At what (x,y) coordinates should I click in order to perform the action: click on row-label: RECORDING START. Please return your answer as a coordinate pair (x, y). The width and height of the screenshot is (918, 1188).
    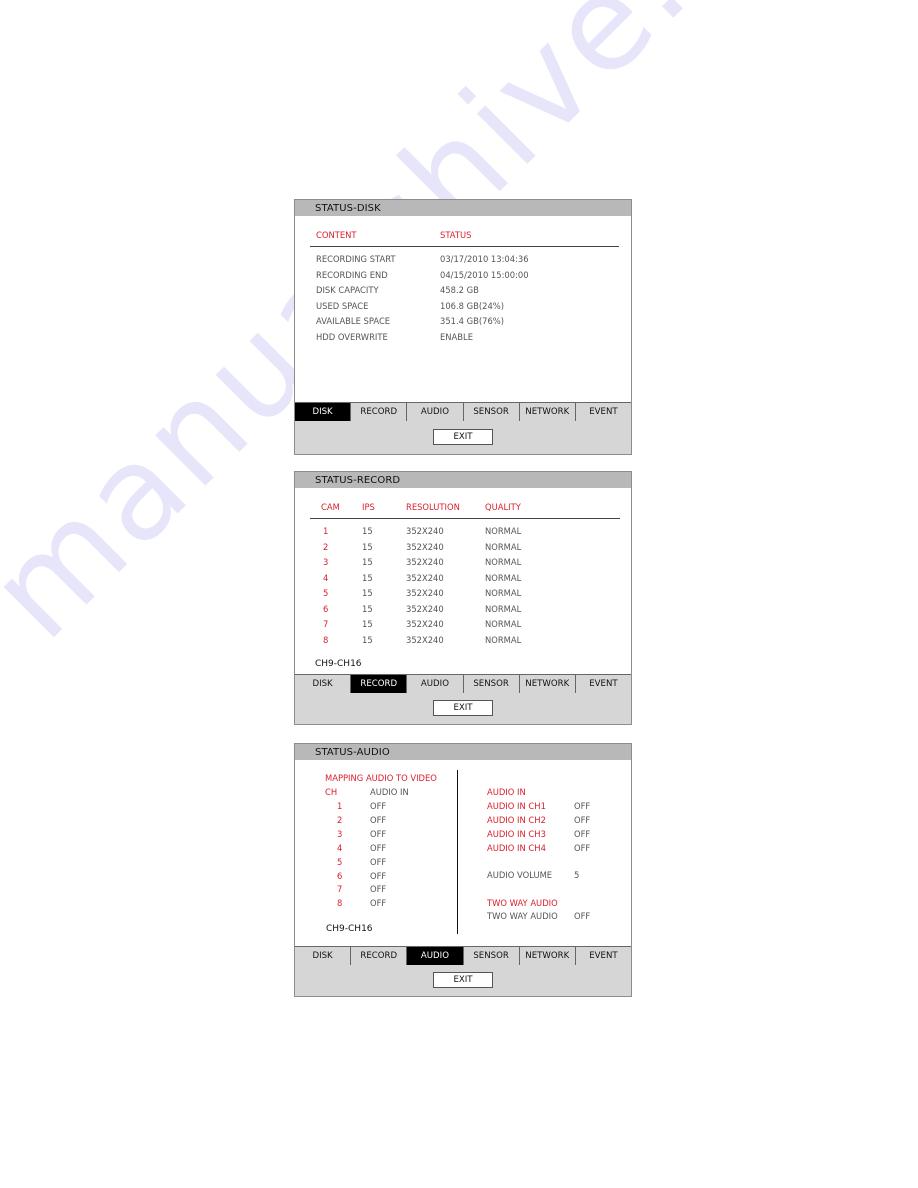
    Looking at the image, I should click on (356, 259).